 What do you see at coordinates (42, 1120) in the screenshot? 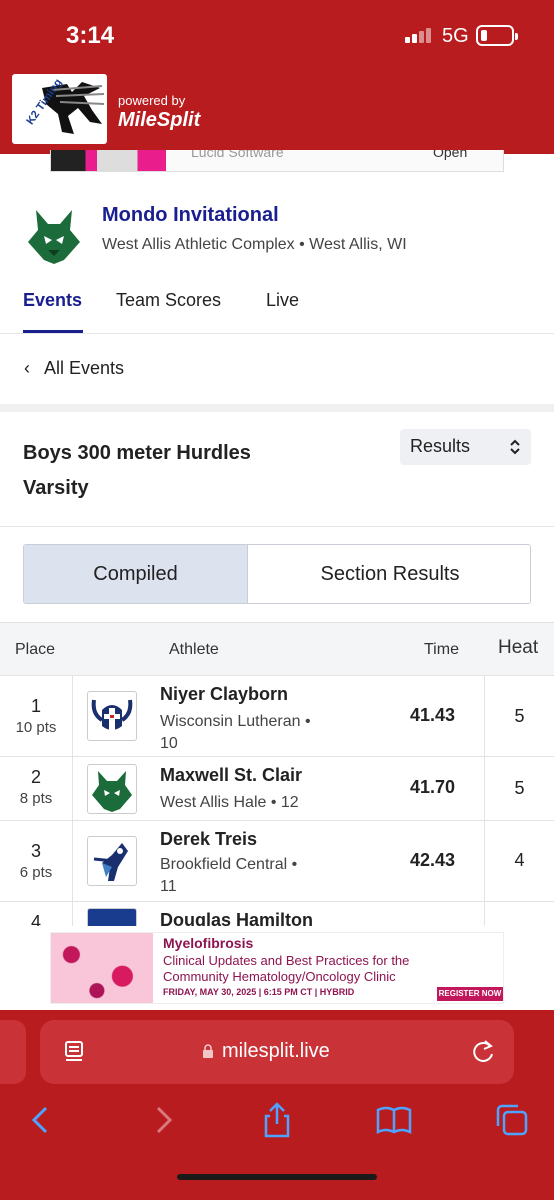
I see `back-icon` at bounding box center [42, 1120].